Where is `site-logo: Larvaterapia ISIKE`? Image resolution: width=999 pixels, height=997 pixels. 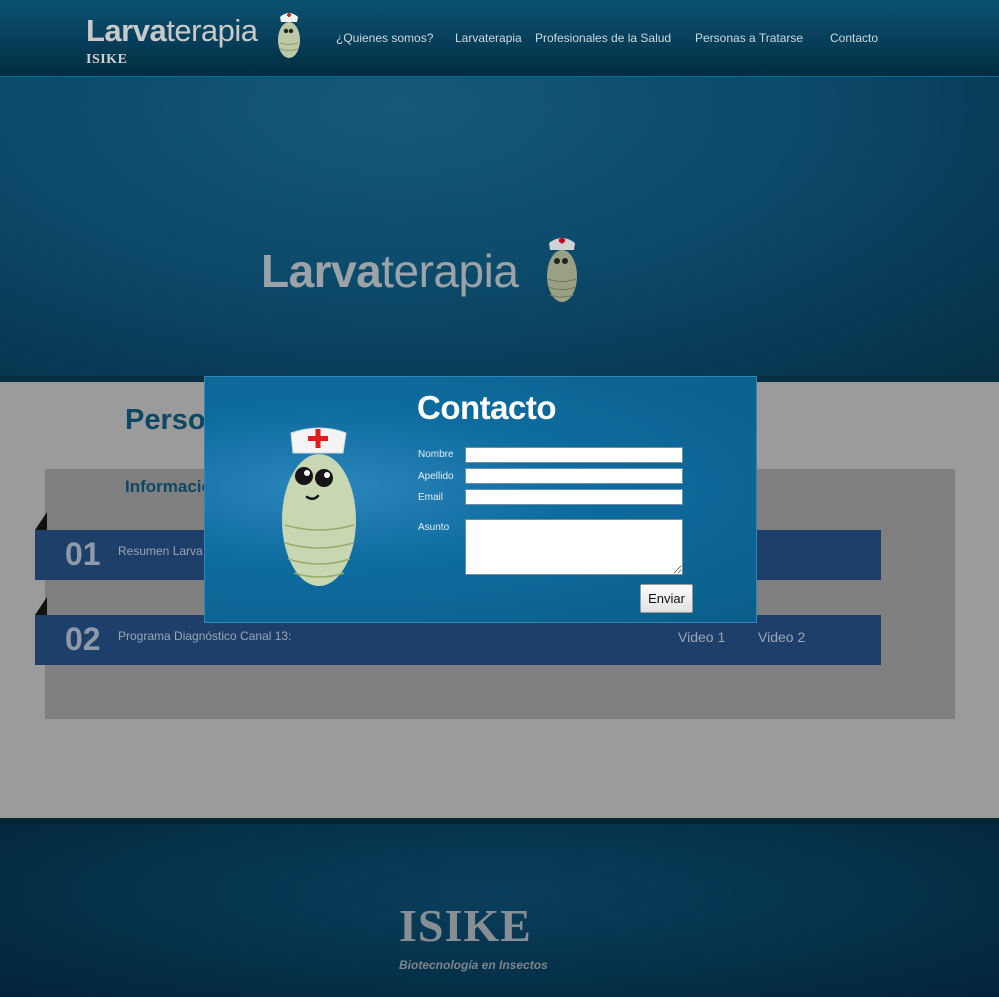
site-logo: Larvaterapia ISIKE is located at coordinates (193, 40).